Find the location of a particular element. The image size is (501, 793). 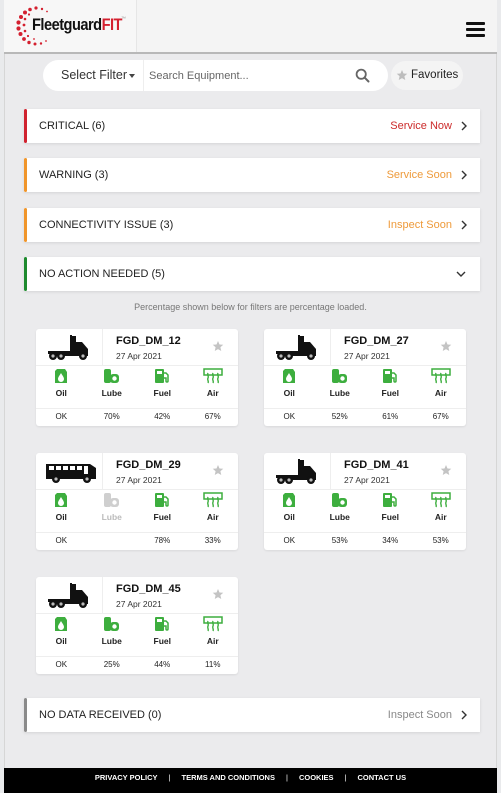

hamburger-menu-button is located at coordinates (475, 30).